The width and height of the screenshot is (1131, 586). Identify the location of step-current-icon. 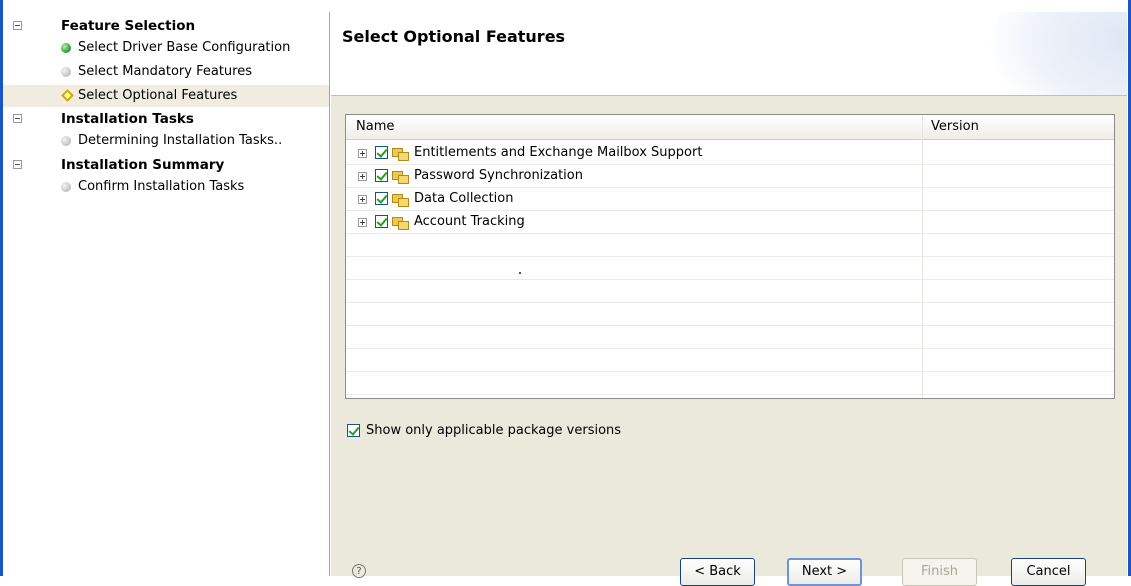
(67, 95).